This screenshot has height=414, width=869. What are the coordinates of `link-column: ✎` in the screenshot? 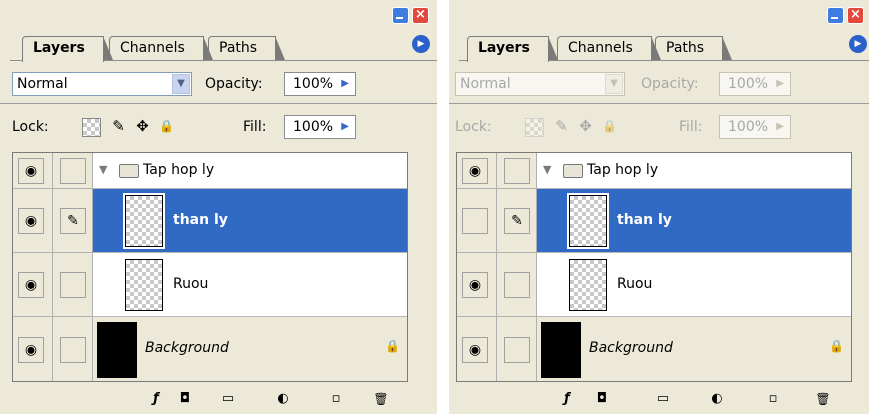 It's located at (517, 221).